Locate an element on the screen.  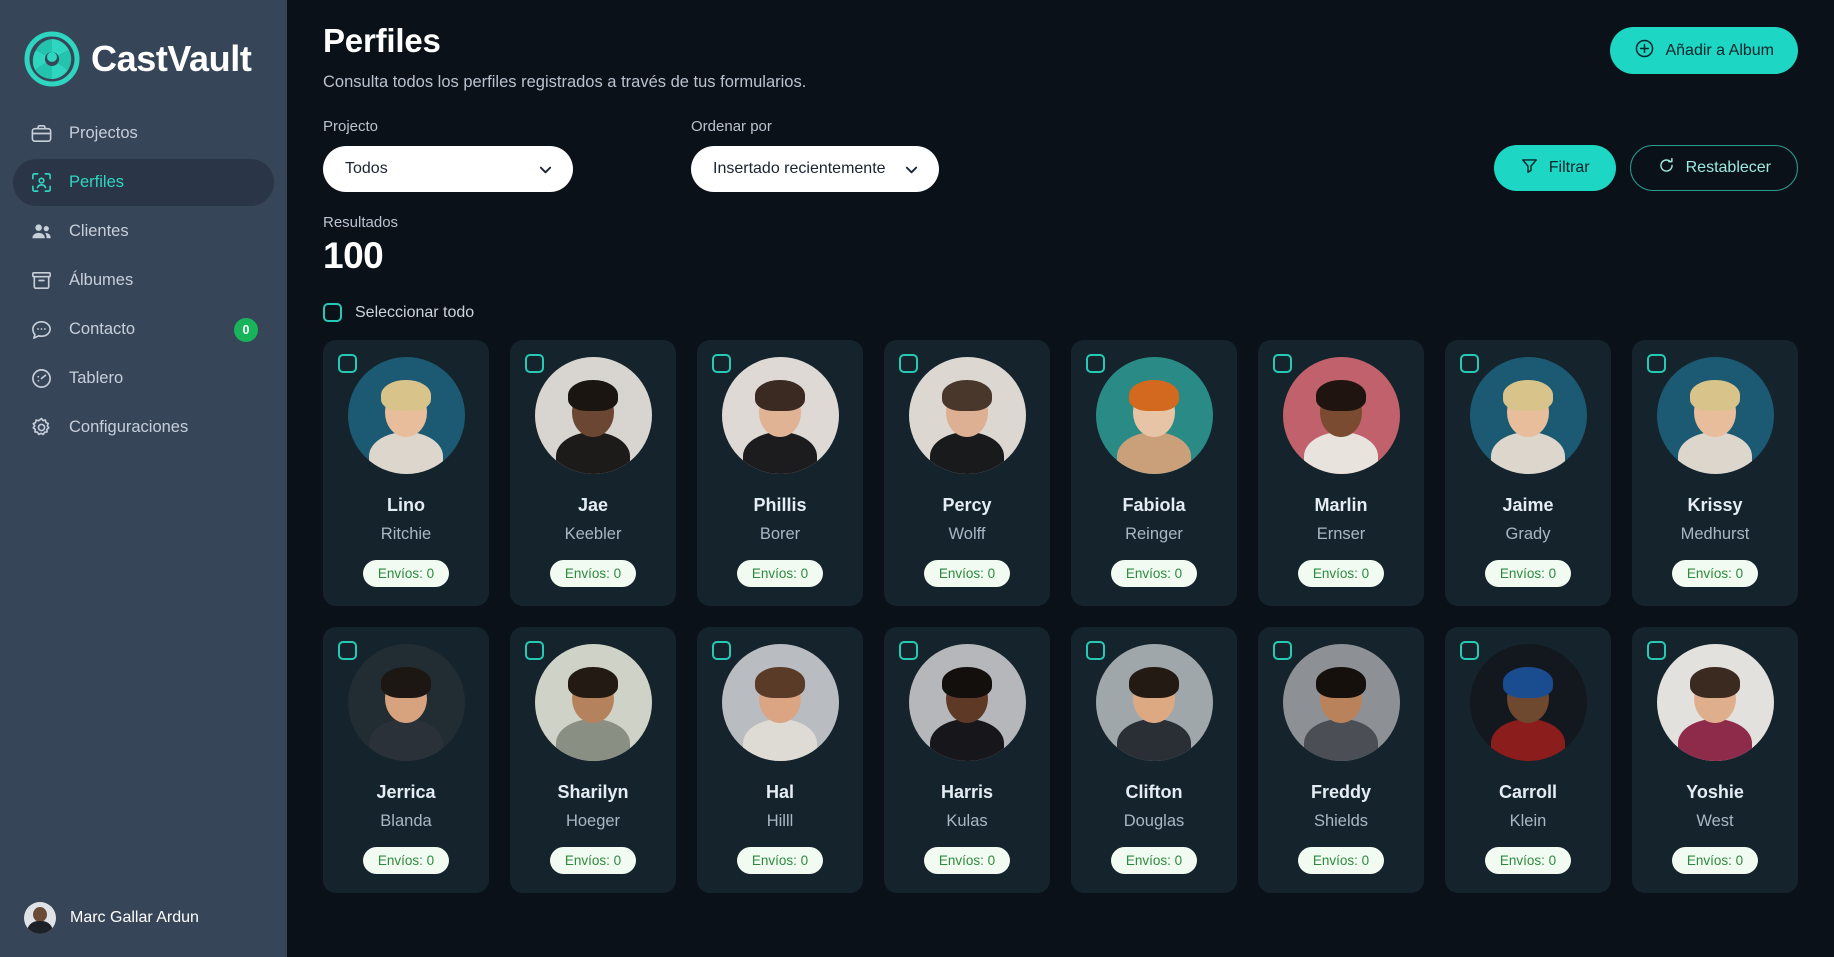
profile-card: Jerrica Blanda Envíos: 0 is located at coordinates (406, 759).